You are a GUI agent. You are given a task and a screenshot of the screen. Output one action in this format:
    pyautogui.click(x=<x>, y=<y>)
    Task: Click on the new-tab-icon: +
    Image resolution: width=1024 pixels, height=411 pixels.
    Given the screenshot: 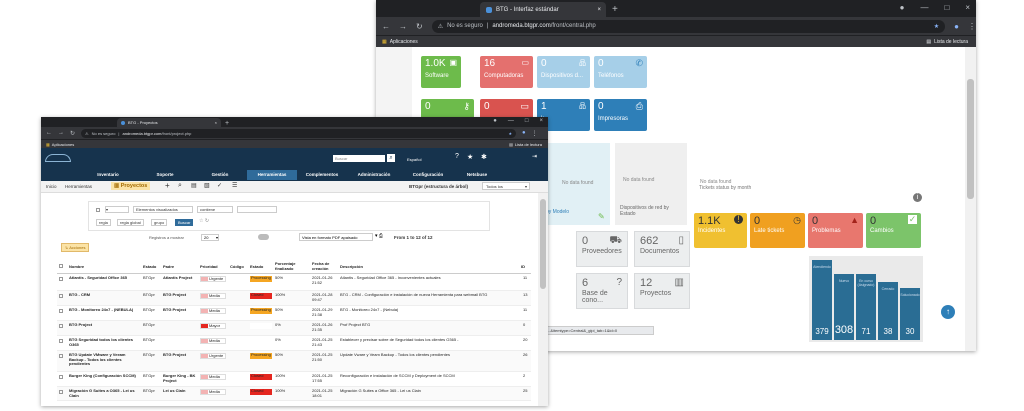 What is the action you would take?
    pyautogui.click(x=615, y=9)
    